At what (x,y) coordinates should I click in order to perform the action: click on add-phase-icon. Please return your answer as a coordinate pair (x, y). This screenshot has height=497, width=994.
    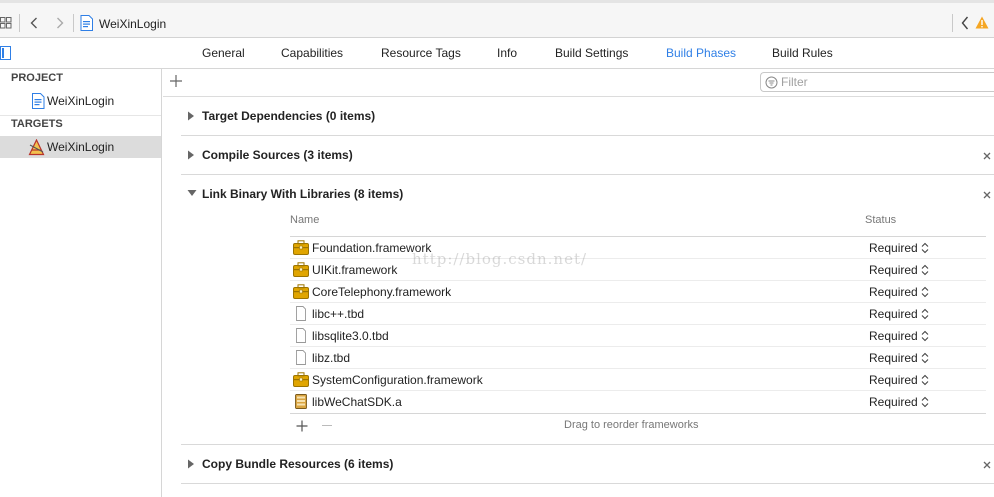
    Looking at the image, I should click on (176, 81).